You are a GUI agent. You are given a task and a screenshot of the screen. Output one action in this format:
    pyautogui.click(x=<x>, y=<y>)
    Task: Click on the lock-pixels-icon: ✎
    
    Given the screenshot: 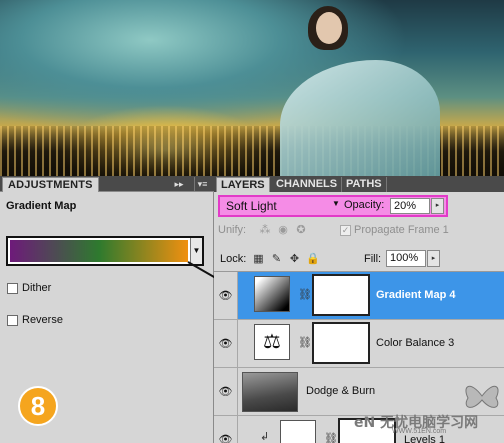 What is the action you would take?
    pyautogui.click(x=276, y=258)
    